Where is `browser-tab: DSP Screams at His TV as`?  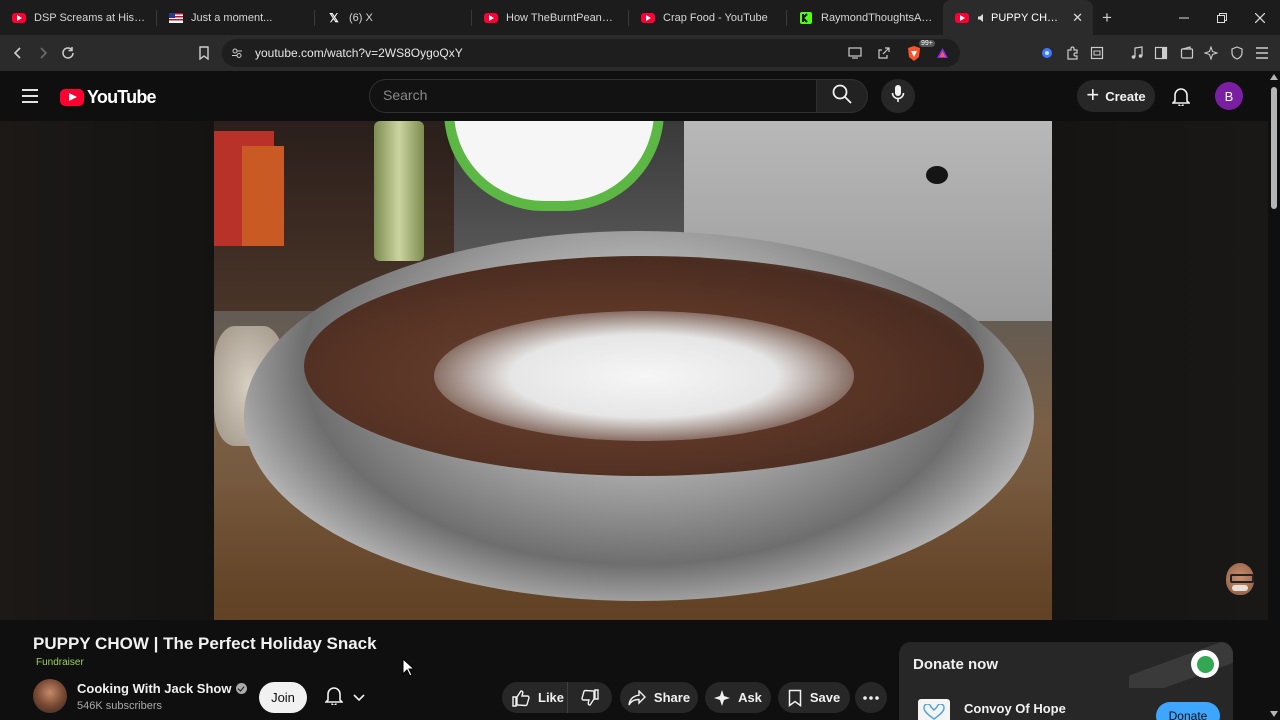 browser-tab: DSP Screams at His TV as is located at coordinates (78, 17).